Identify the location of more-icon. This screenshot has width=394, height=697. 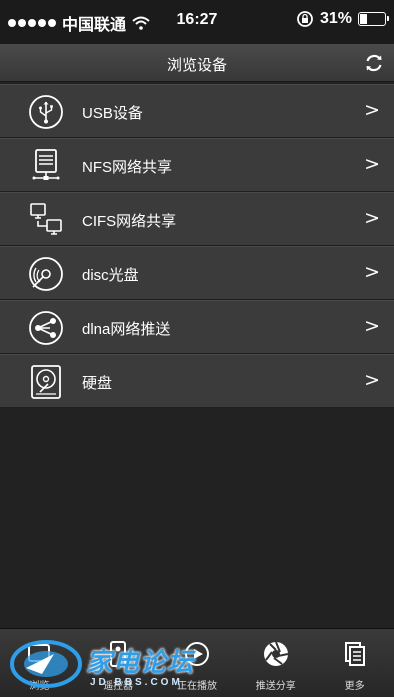
(354, 654).